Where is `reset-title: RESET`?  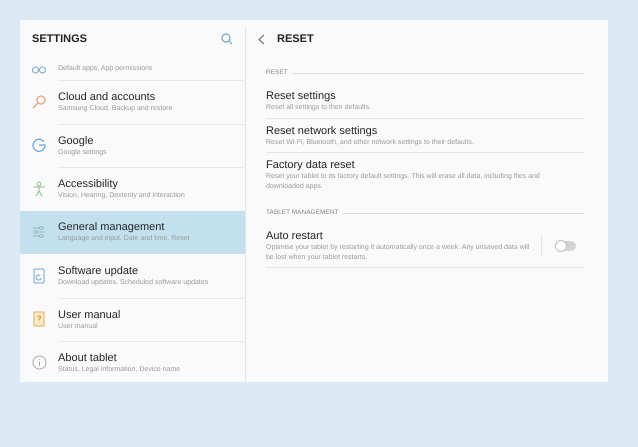 reset-title: RESET is located at coordinates (295, 39).